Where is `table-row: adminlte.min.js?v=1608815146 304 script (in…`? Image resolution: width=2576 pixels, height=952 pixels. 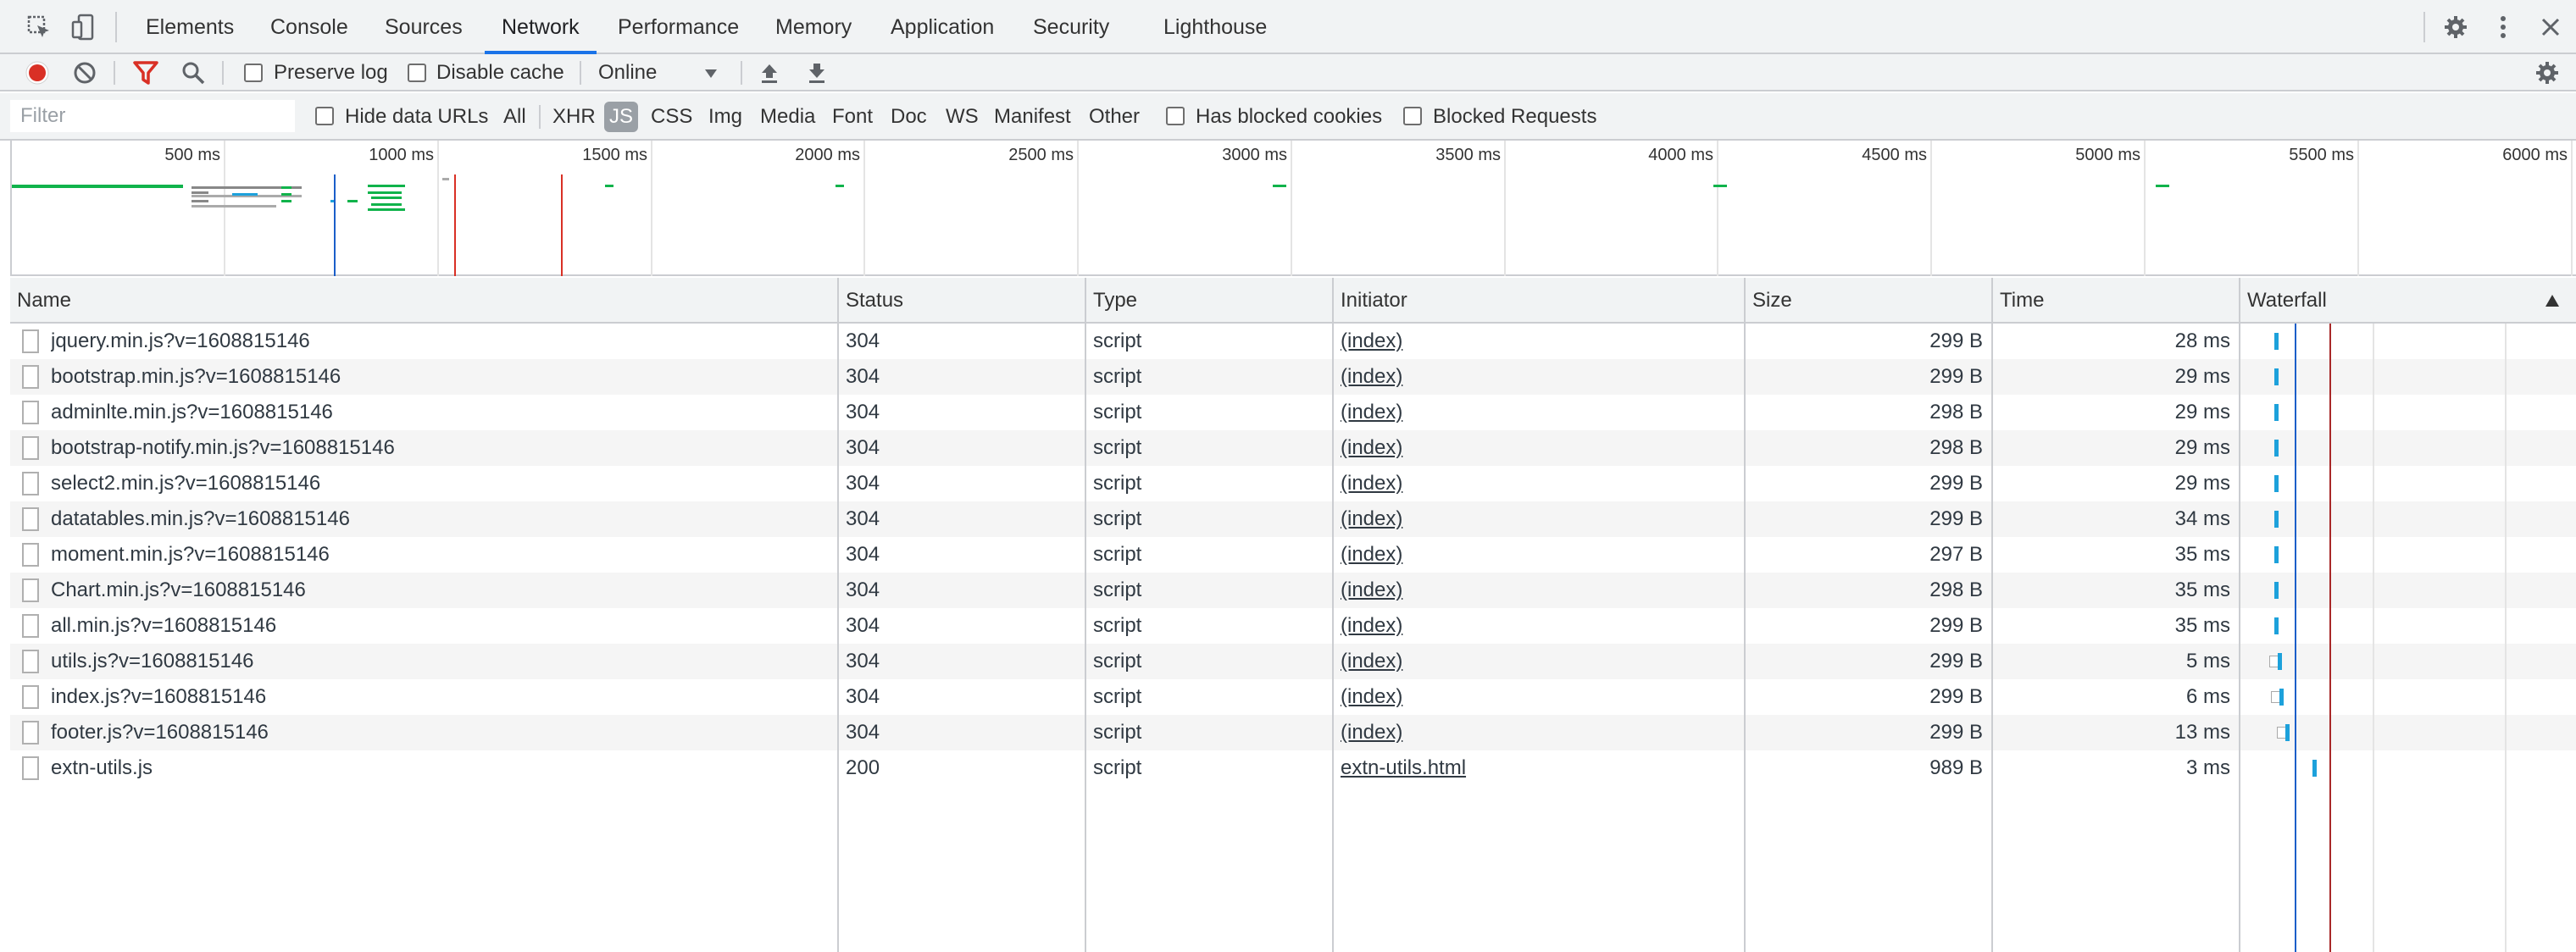 table-row: adminlte.min.js?v=1608815146 304 script (in… is located at coordinates (1293, 413).